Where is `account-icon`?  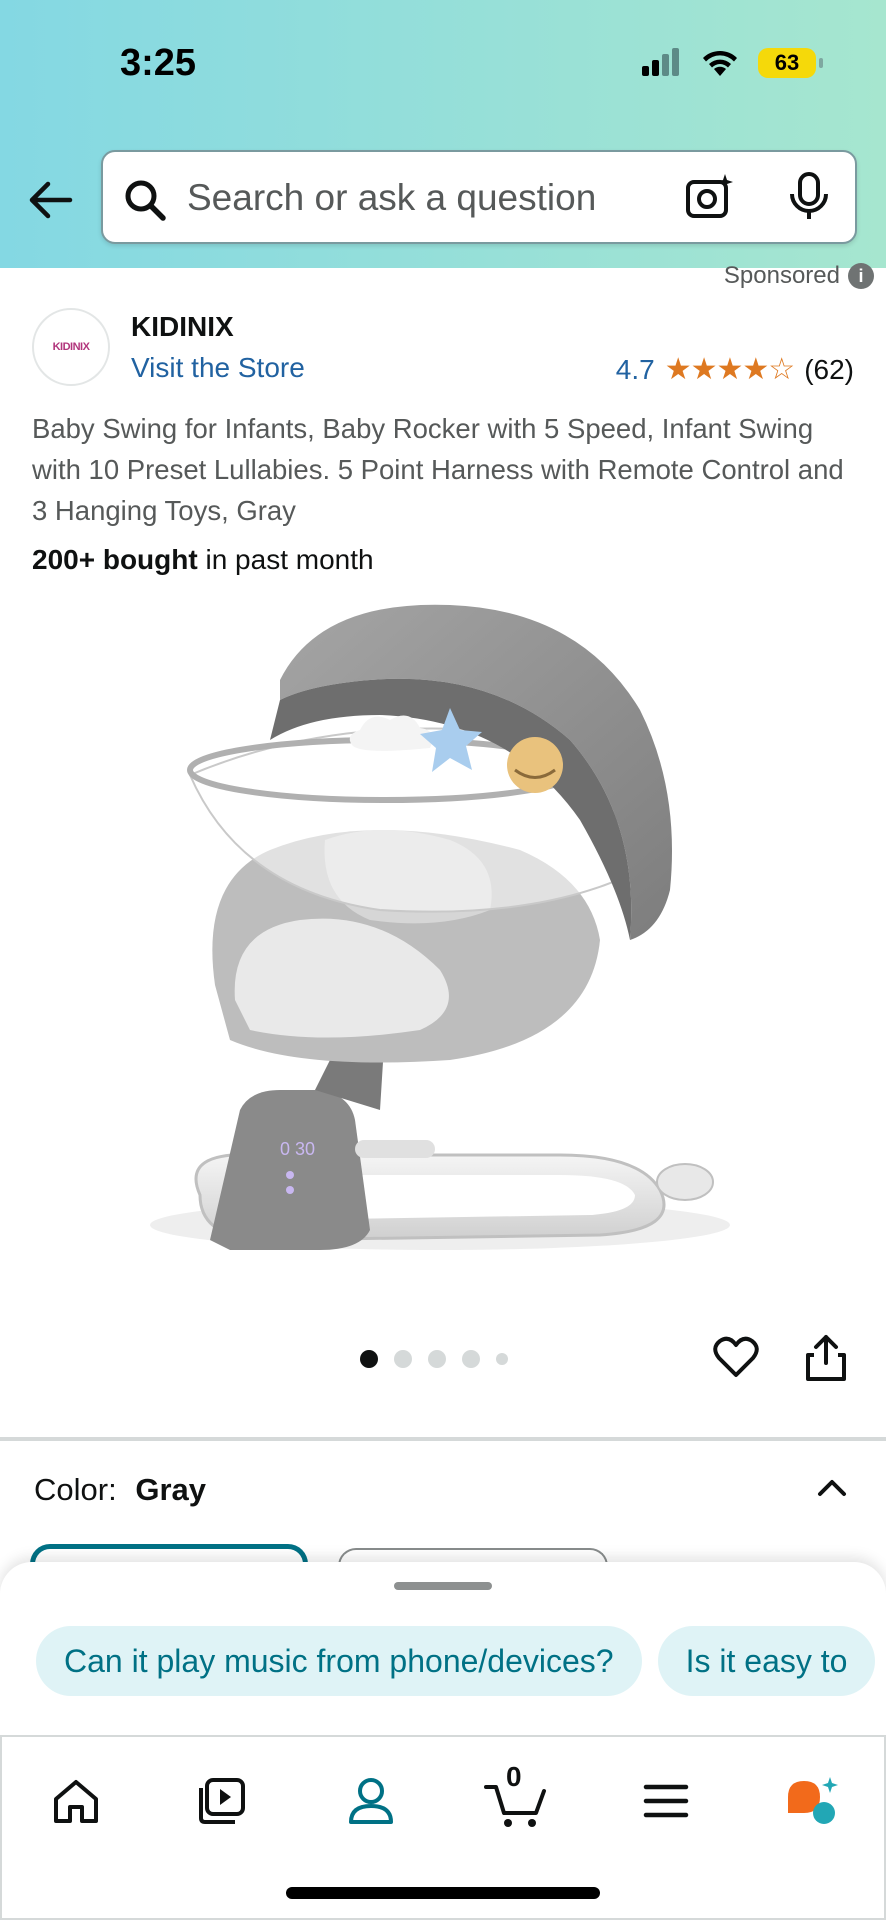 account-icon is located at coordinates (371, 1801).